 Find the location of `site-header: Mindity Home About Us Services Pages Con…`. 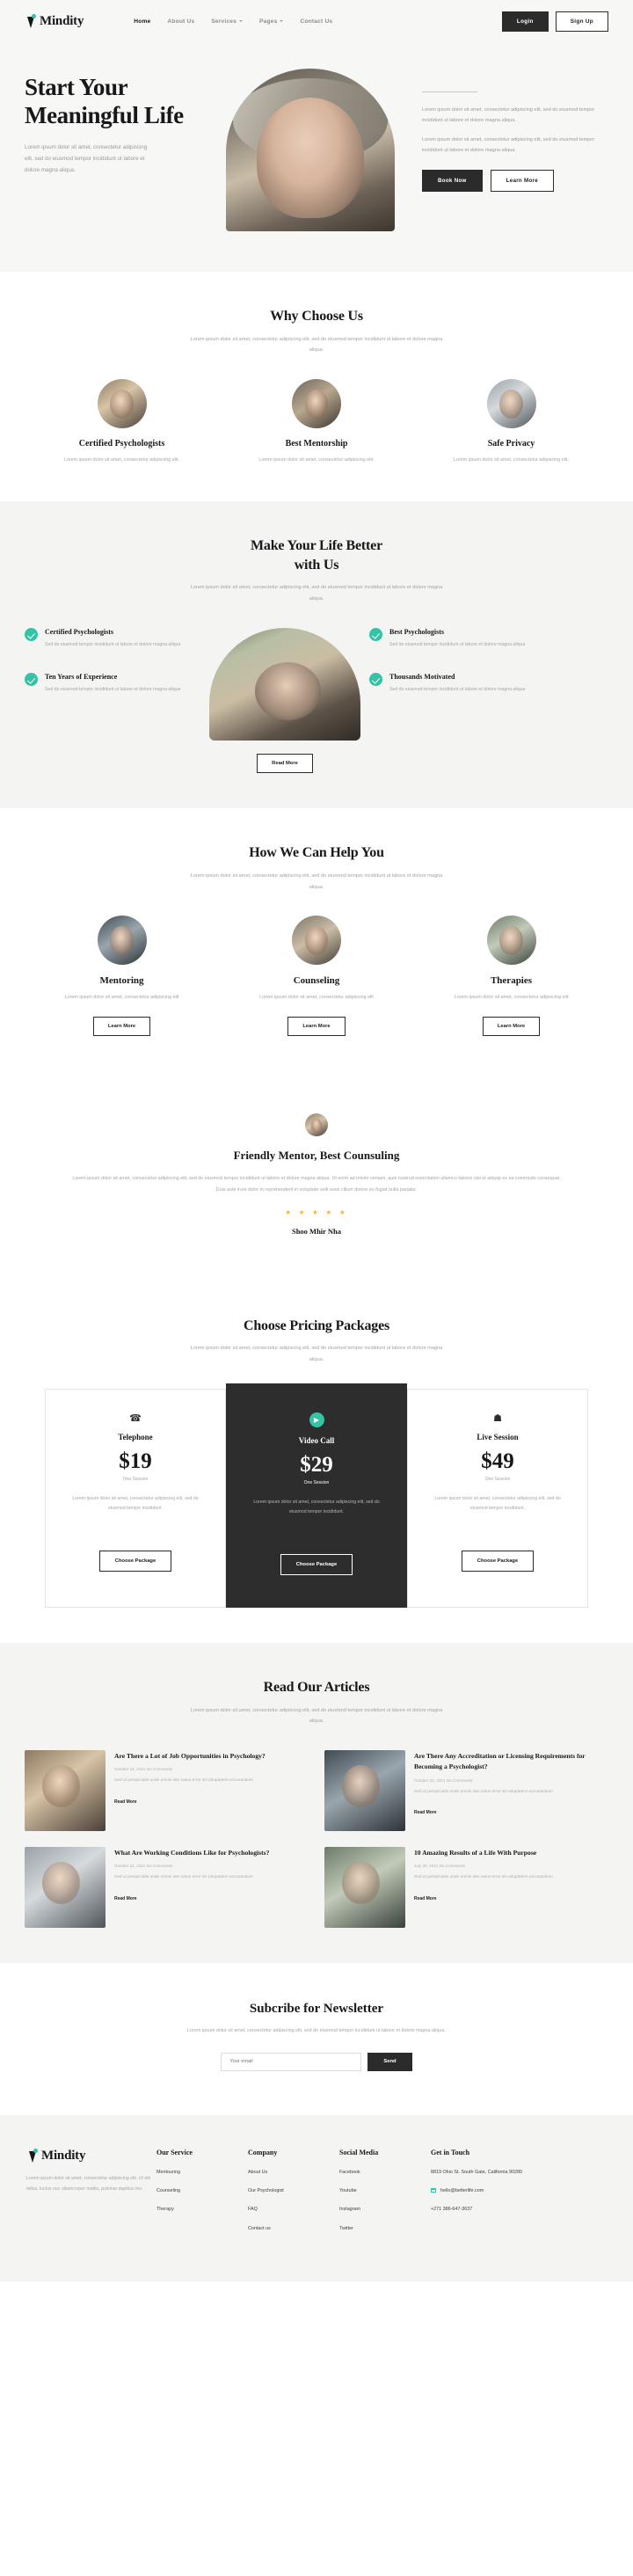

site-header: Mindity Home About Us Services Pages Con… is located at coordinates (316, 21).